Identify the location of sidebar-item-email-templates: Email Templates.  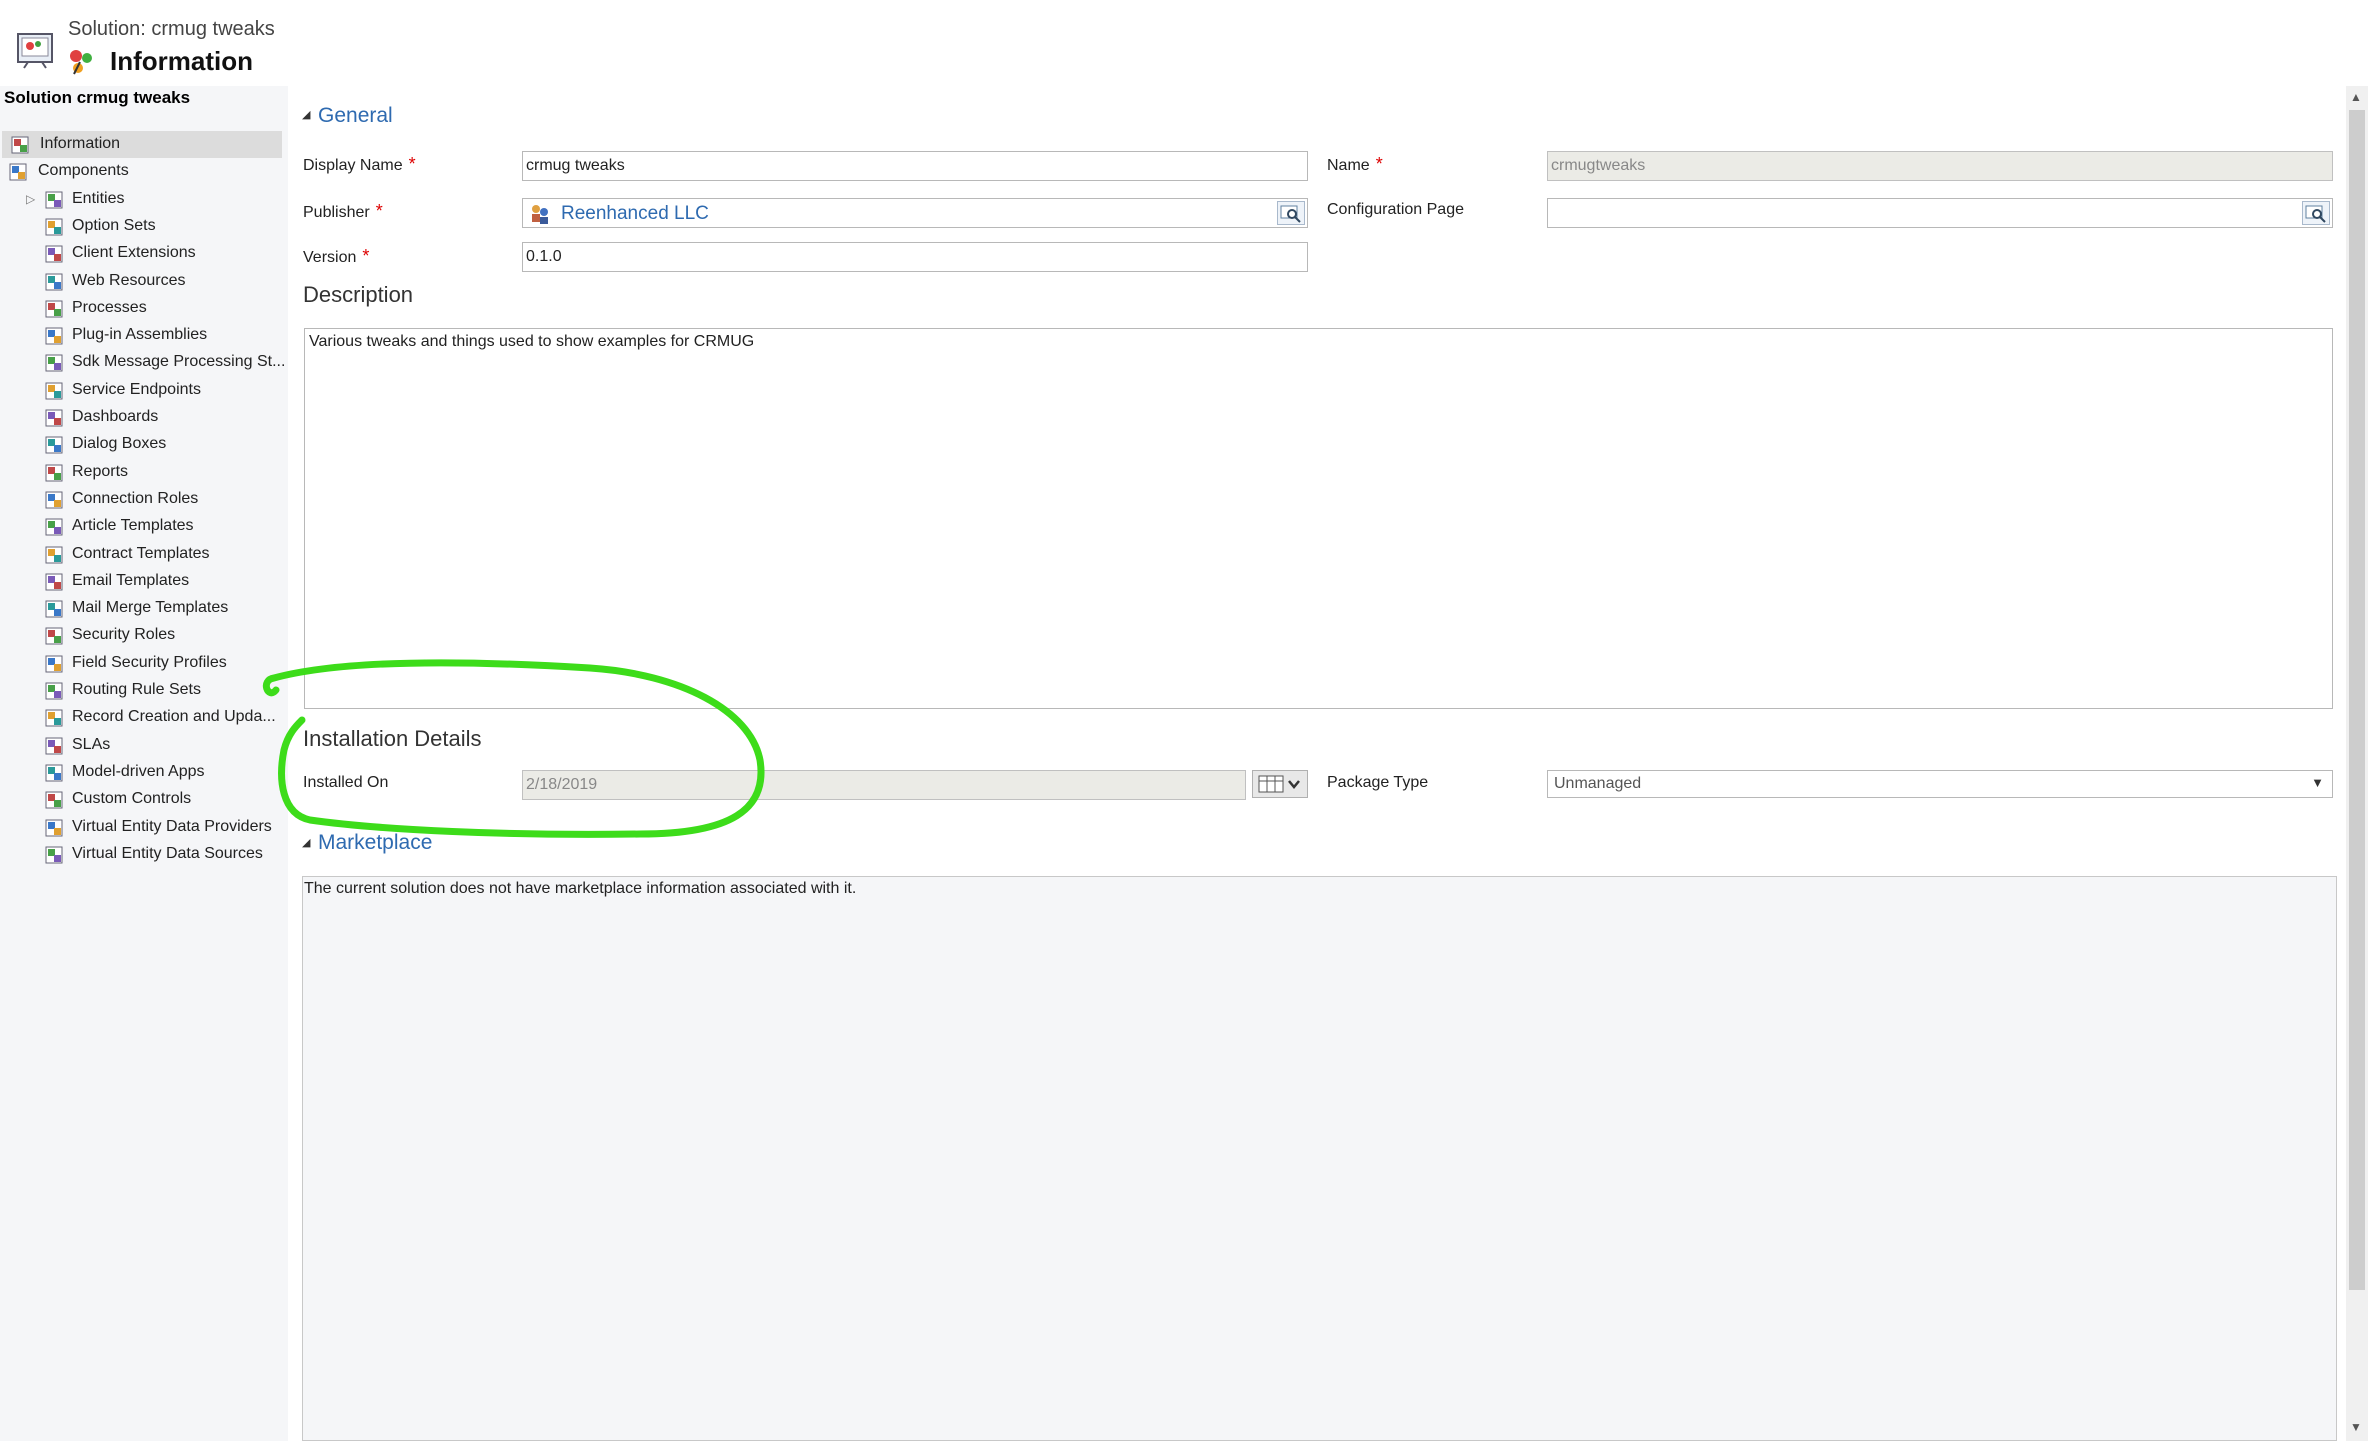
(143, 581).